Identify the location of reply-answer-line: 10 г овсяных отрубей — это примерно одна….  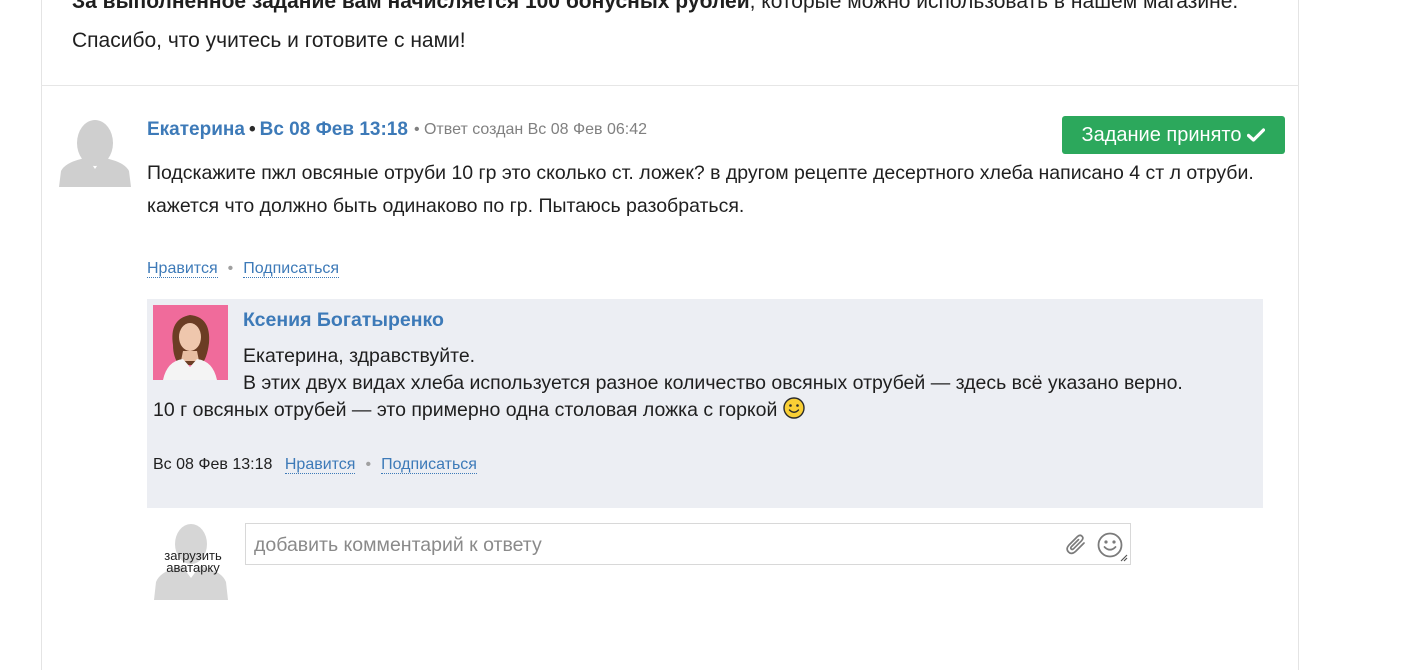
(693, 410).